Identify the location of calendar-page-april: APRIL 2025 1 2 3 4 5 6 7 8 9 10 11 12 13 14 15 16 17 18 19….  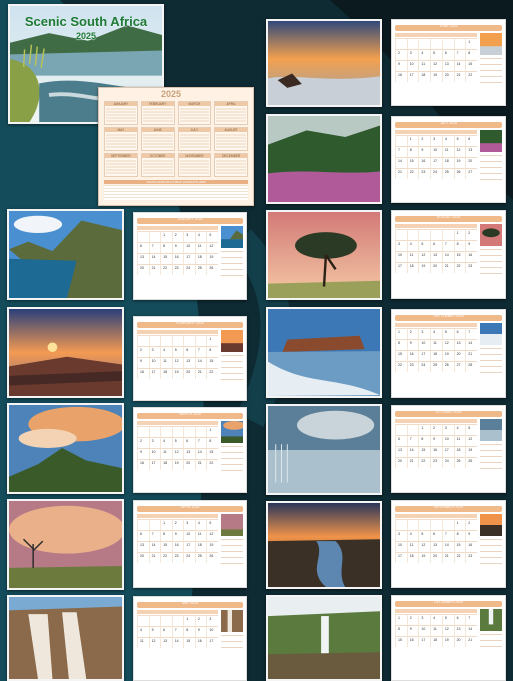
(190, 544).